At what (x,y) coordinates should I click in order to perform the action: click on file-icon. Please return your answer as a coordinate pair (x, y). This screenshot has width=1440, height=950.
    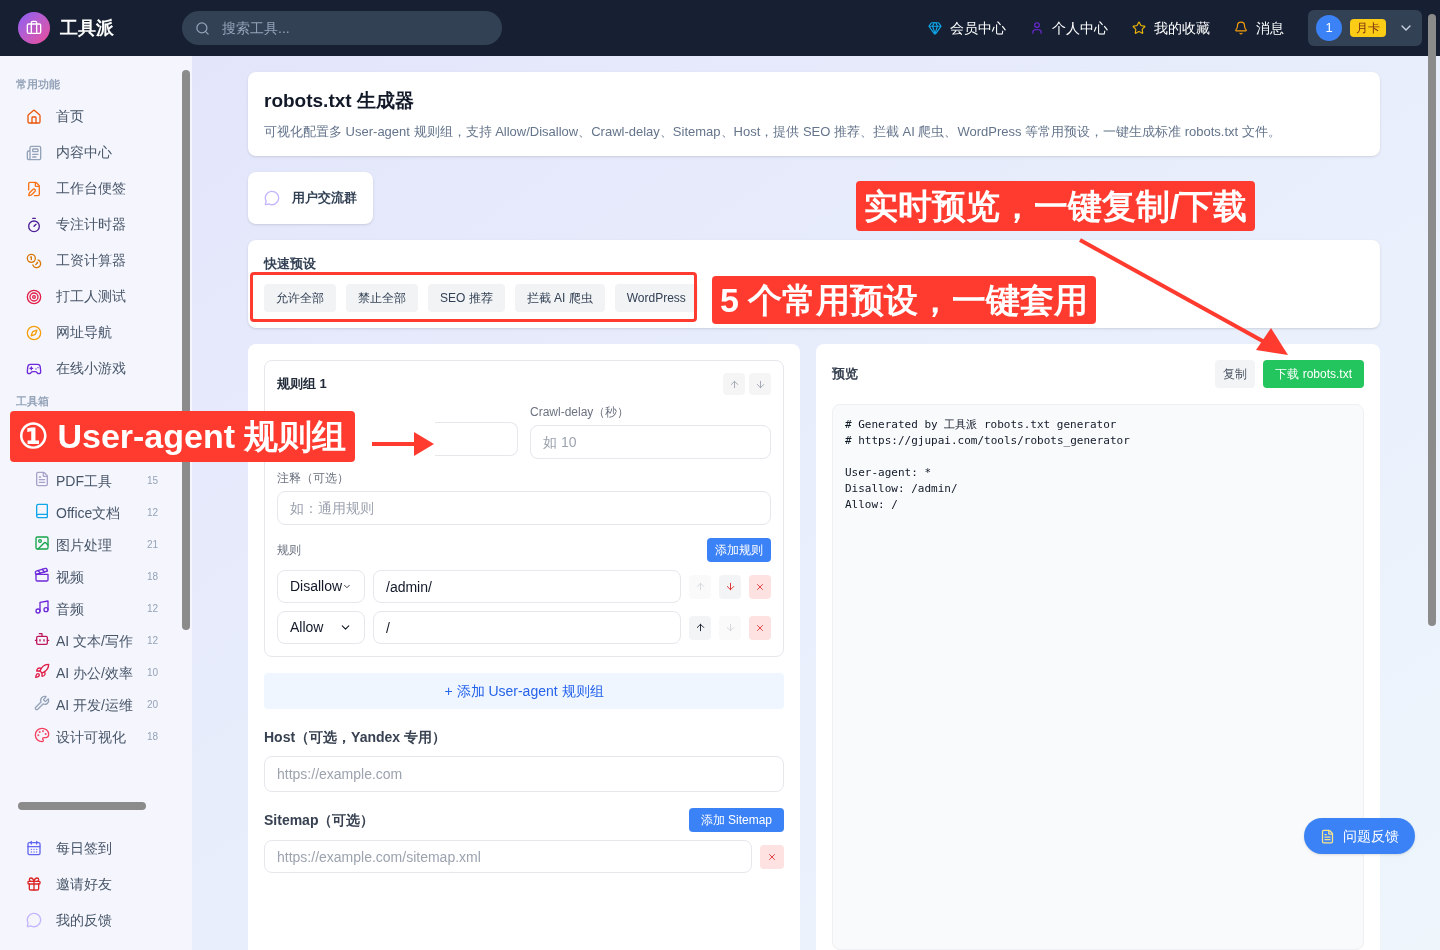
    Looking at the image, I should click on (42, 478).